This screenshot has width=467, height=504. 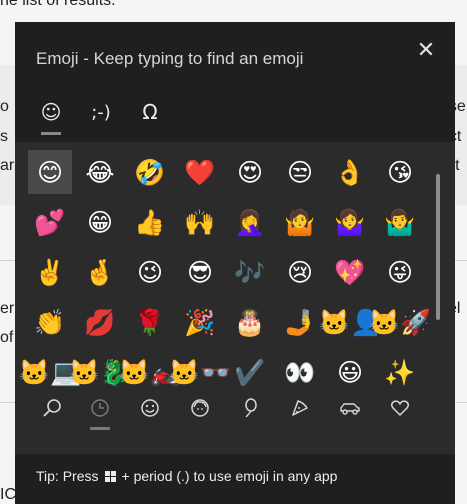 What do you see at coordinates (250, 322) in the screenshot?
I see `emoji-cell: 🎂` at bounding box center [250, 322].